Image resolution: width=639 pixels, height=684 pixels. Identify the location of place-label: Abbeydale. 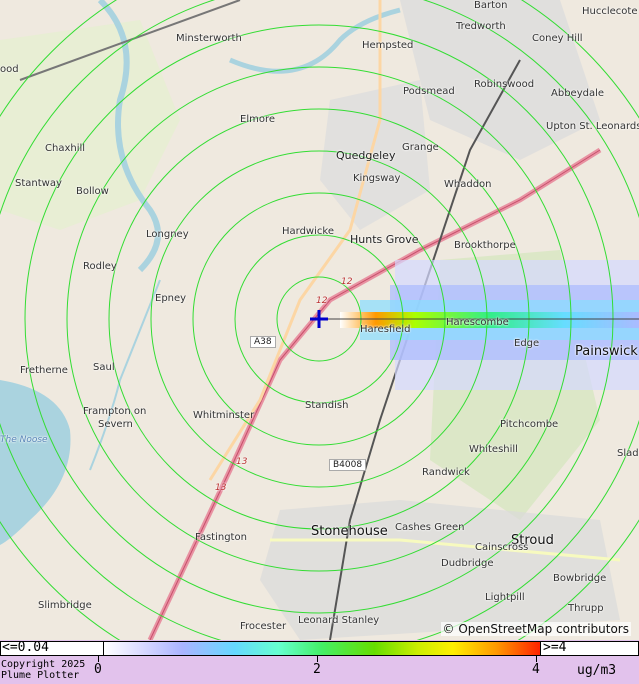
(578, 93).